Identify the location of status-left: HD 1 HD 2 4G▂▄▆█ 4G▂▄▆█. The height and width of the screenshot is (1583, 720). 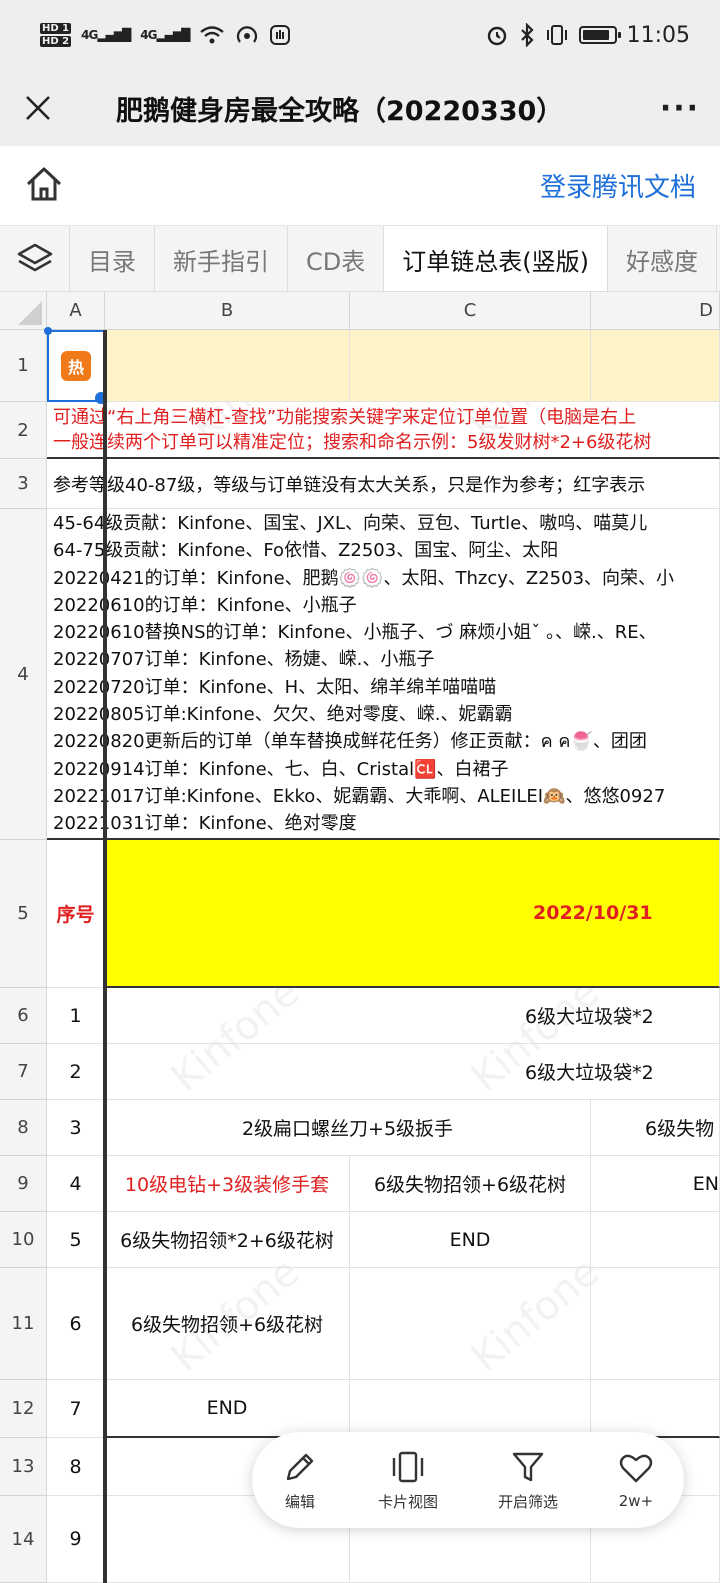
(165, 35).